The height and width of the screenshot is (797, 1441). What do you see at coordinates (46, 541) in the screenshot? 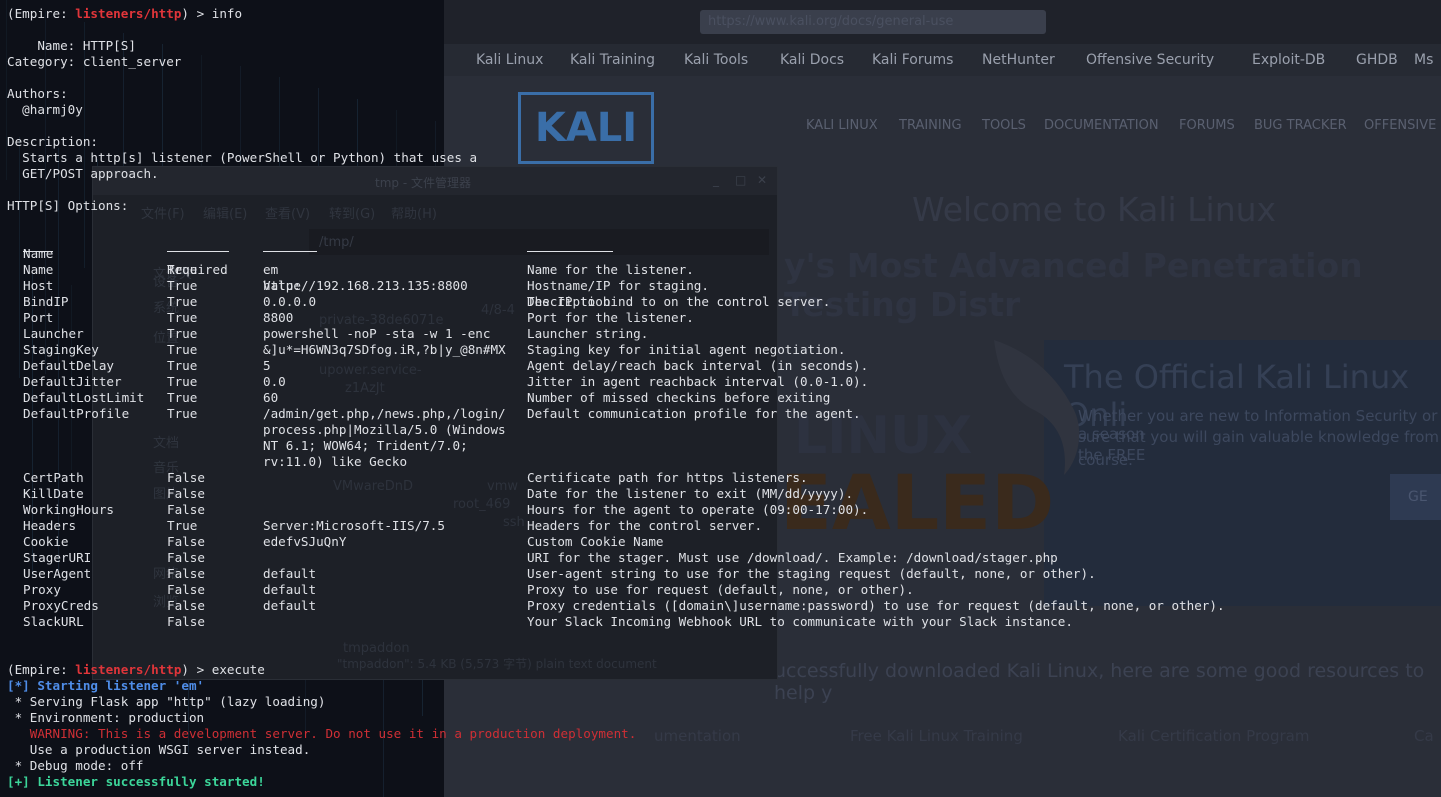
I see `option-name: Cookie` at bounding box center [46, 541].